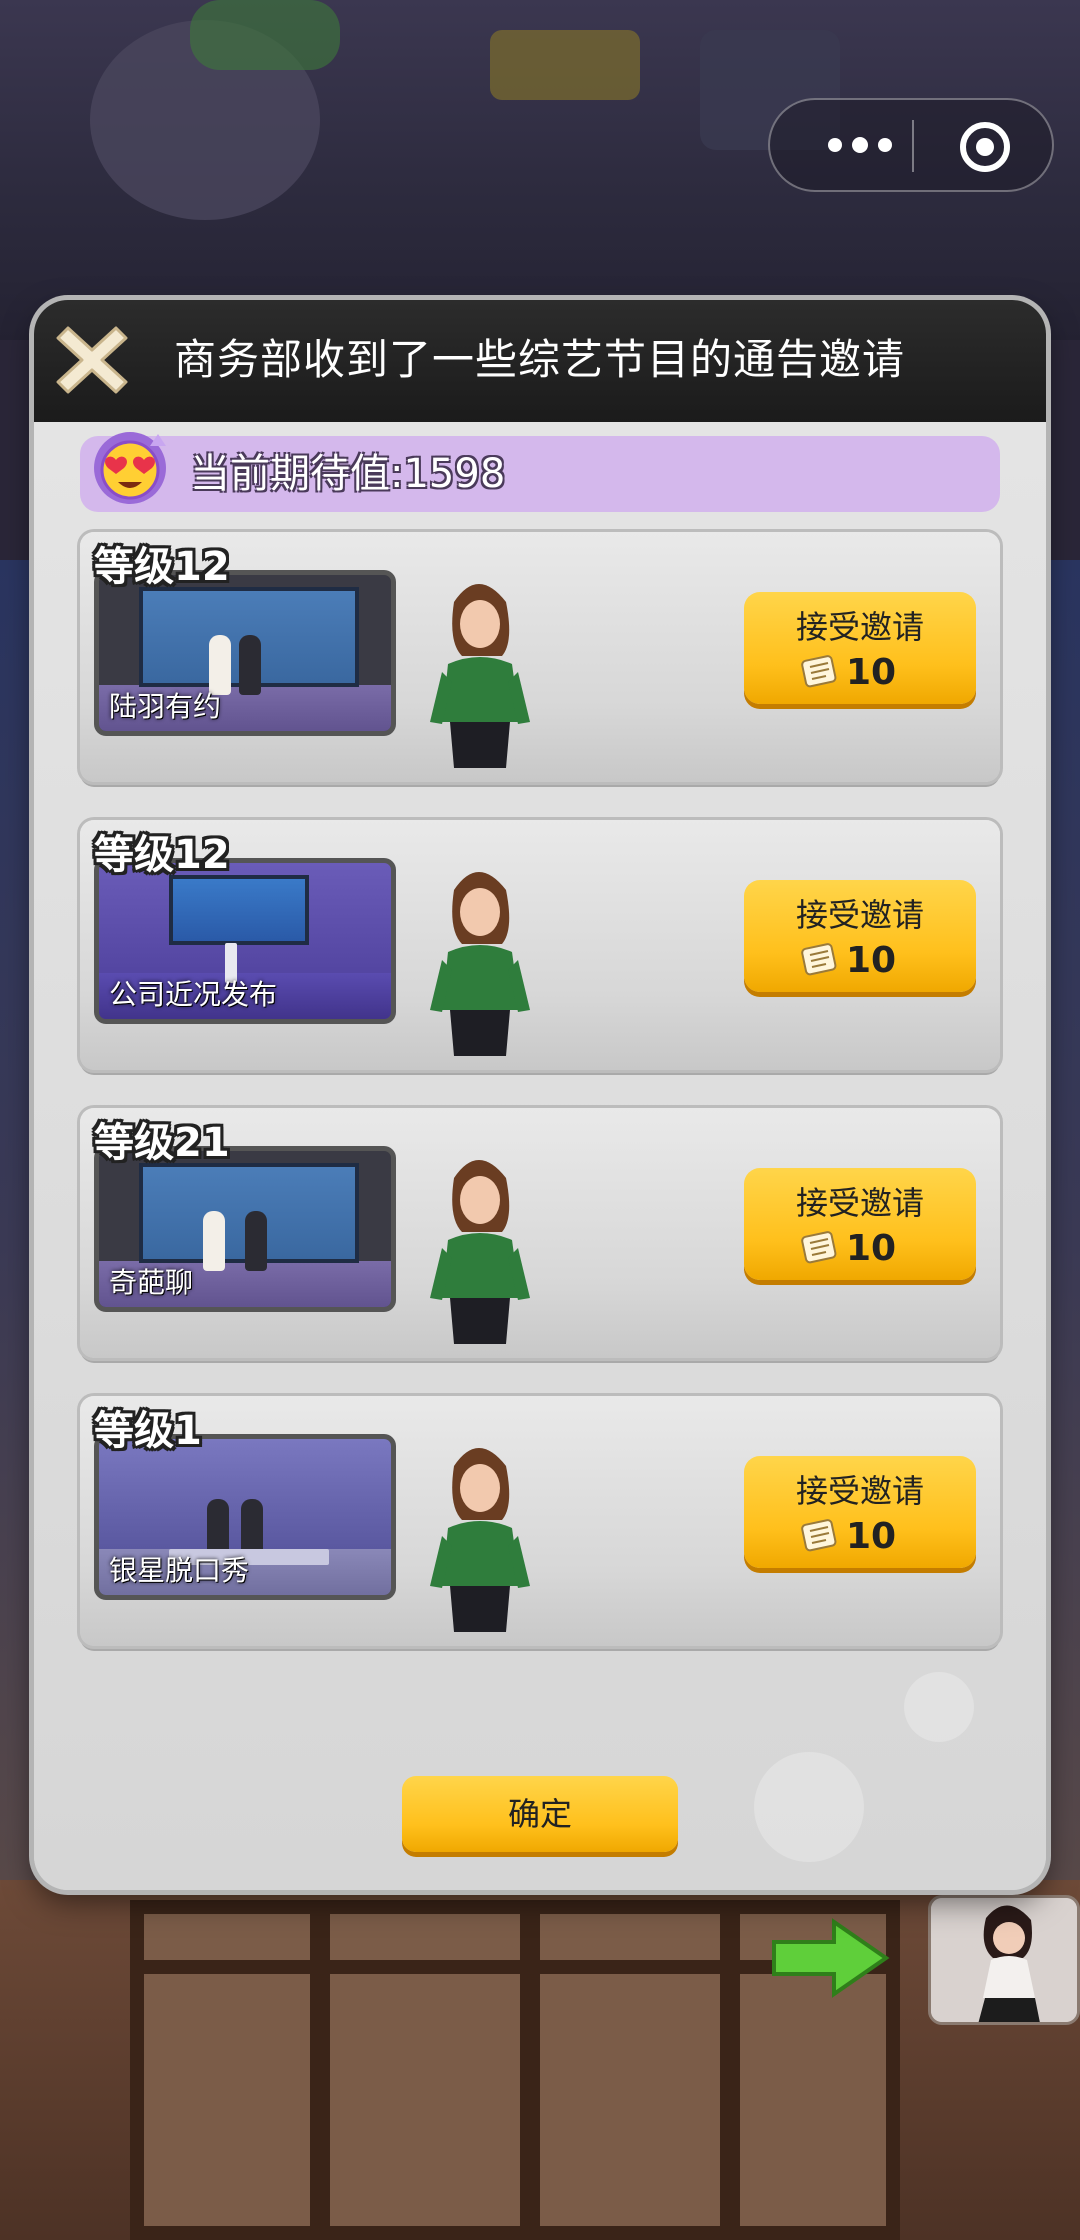 This screenshot has width=1080, height=2240. Describe the element at coordinates (540, 472) in the screenshot. I see `expectation-bar: 当前期待值:1598` at that location.